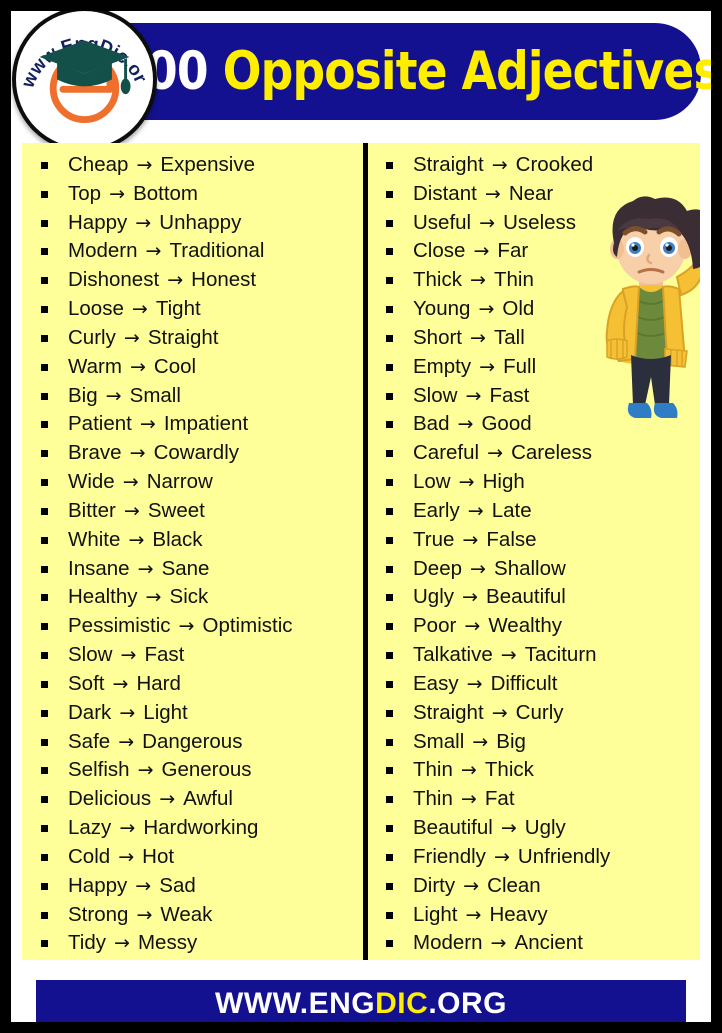 The image size is (722, 1033). I want to click on adjective-opposite: Shallow, so click(530, 568).